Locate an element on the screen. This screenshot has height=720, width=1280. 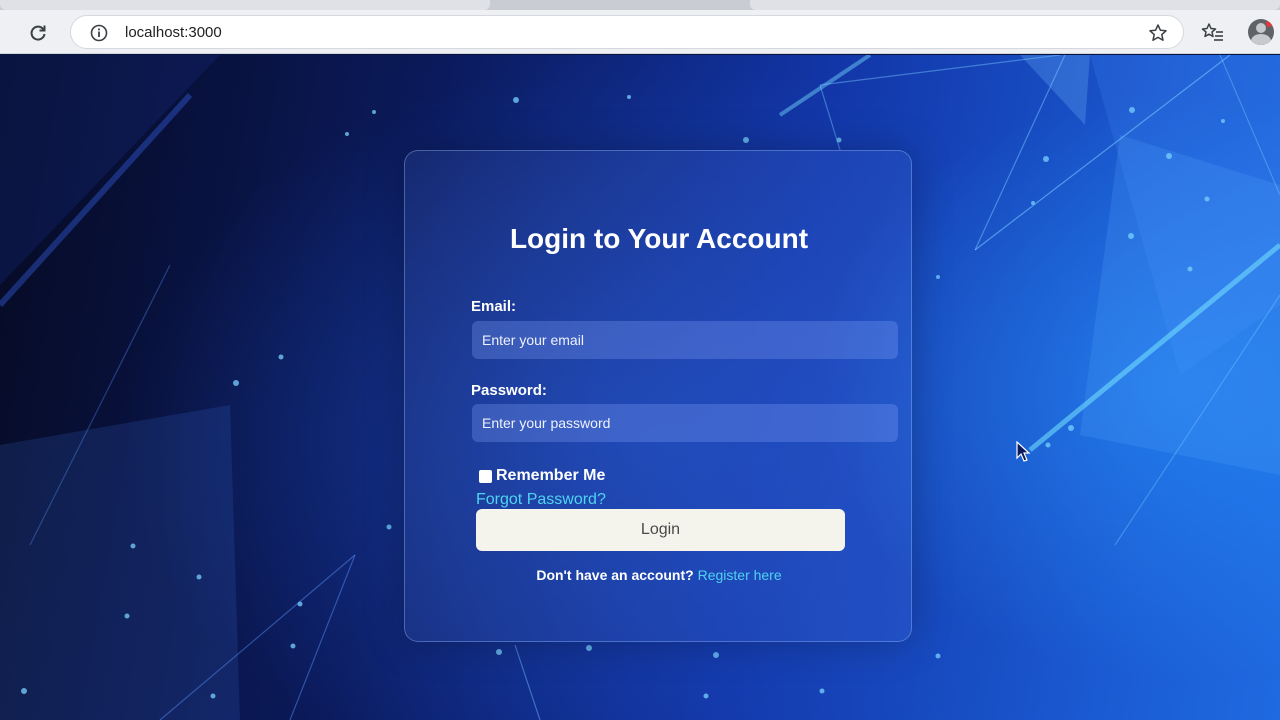
password-field is located at coordinates (685, 423).